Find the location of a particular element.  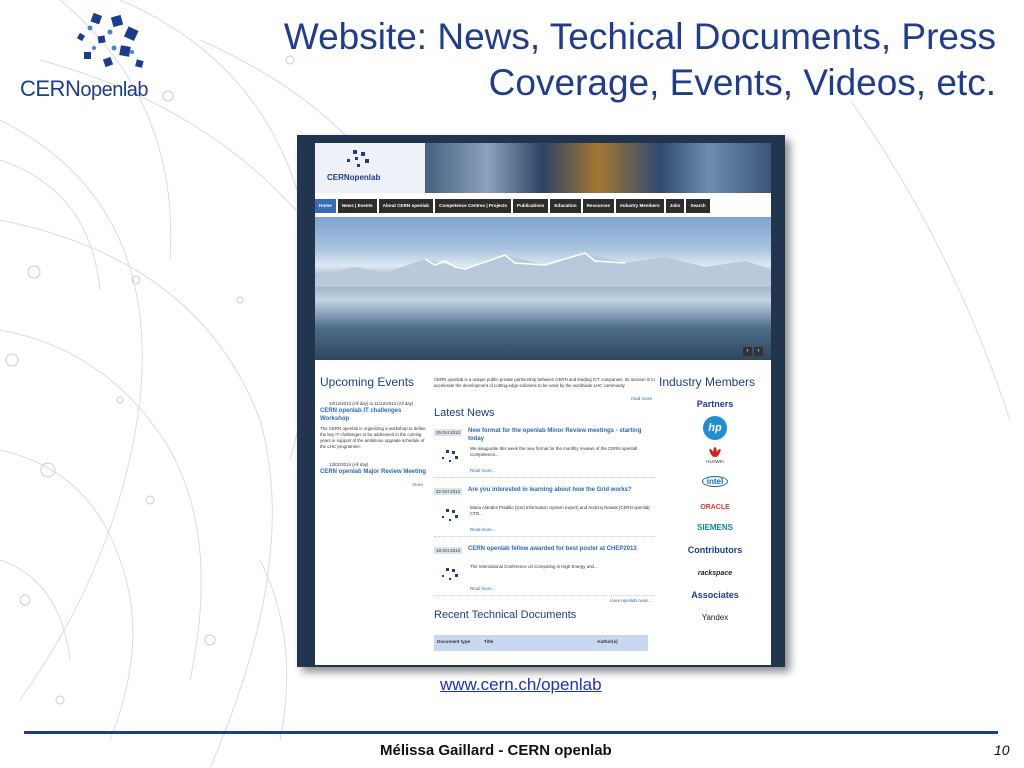

footer-divider is located at coordinates (511, 732).